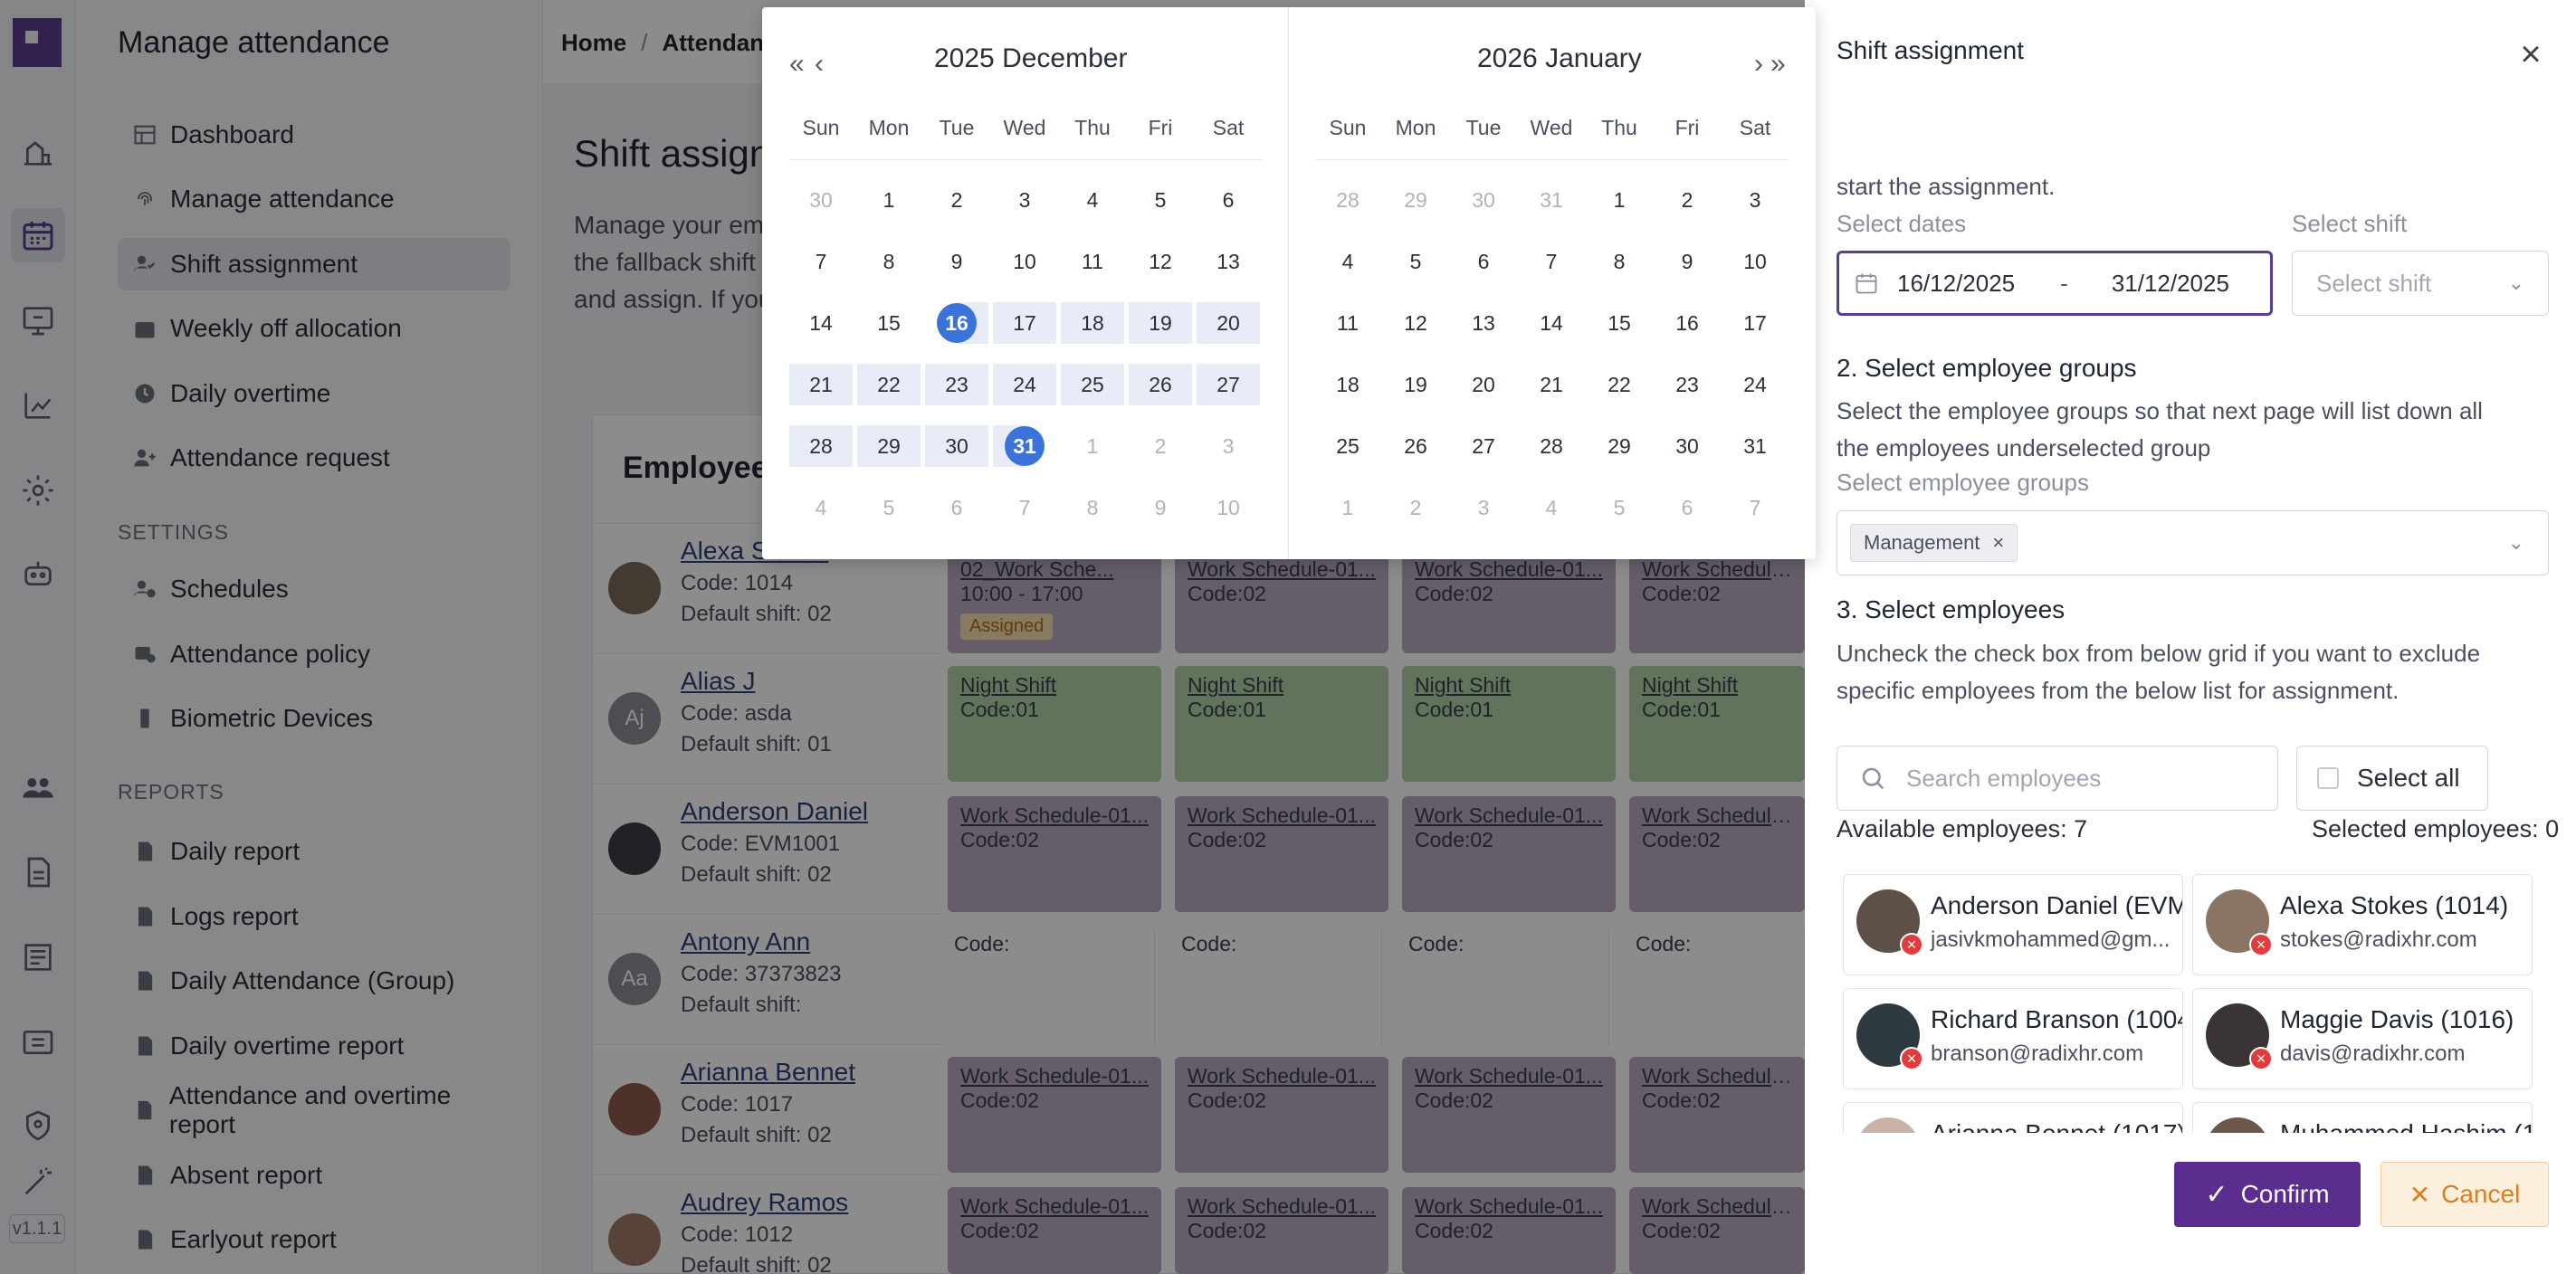 The image size is (2576, 1274). I want to click on confirm-button: ✓ Confirm, so click(2268, 1194).